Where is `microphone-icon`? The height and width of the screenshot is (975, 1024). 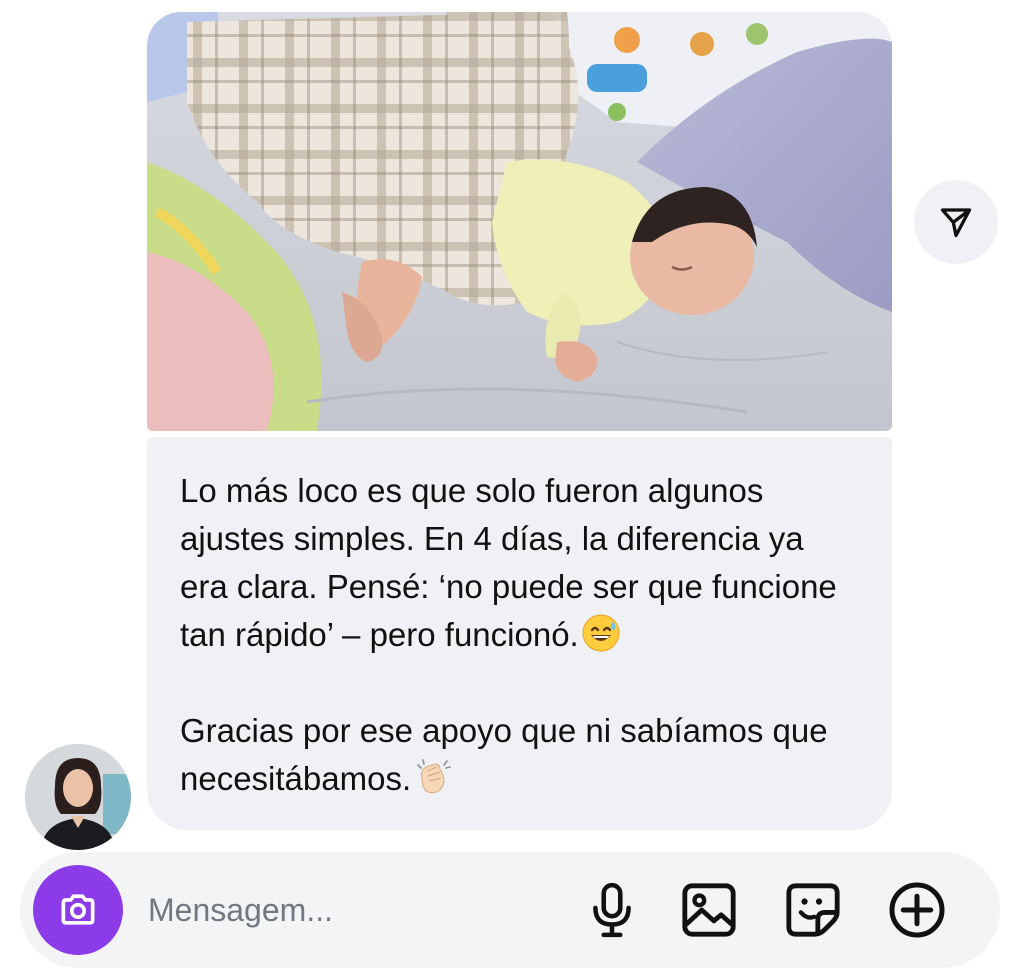 microphone-icon is located at coordinates (612, 910).